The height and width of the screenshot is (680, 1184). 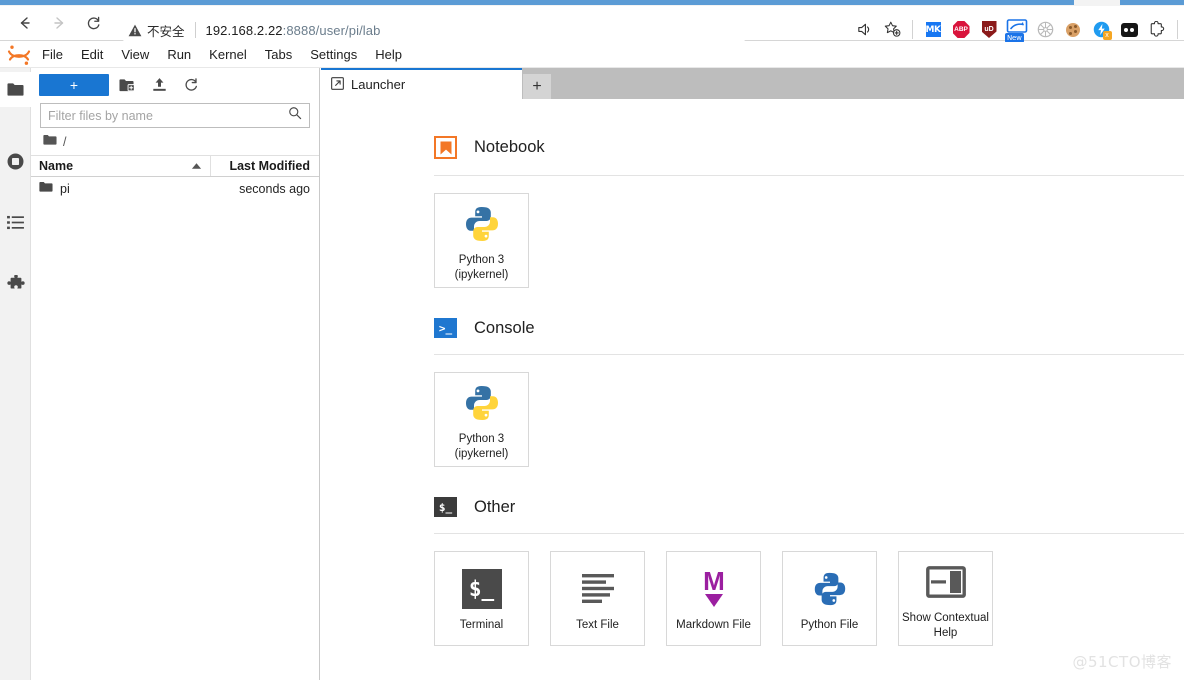 I want to click on toolbar-divider, so click(x=912, y=29).